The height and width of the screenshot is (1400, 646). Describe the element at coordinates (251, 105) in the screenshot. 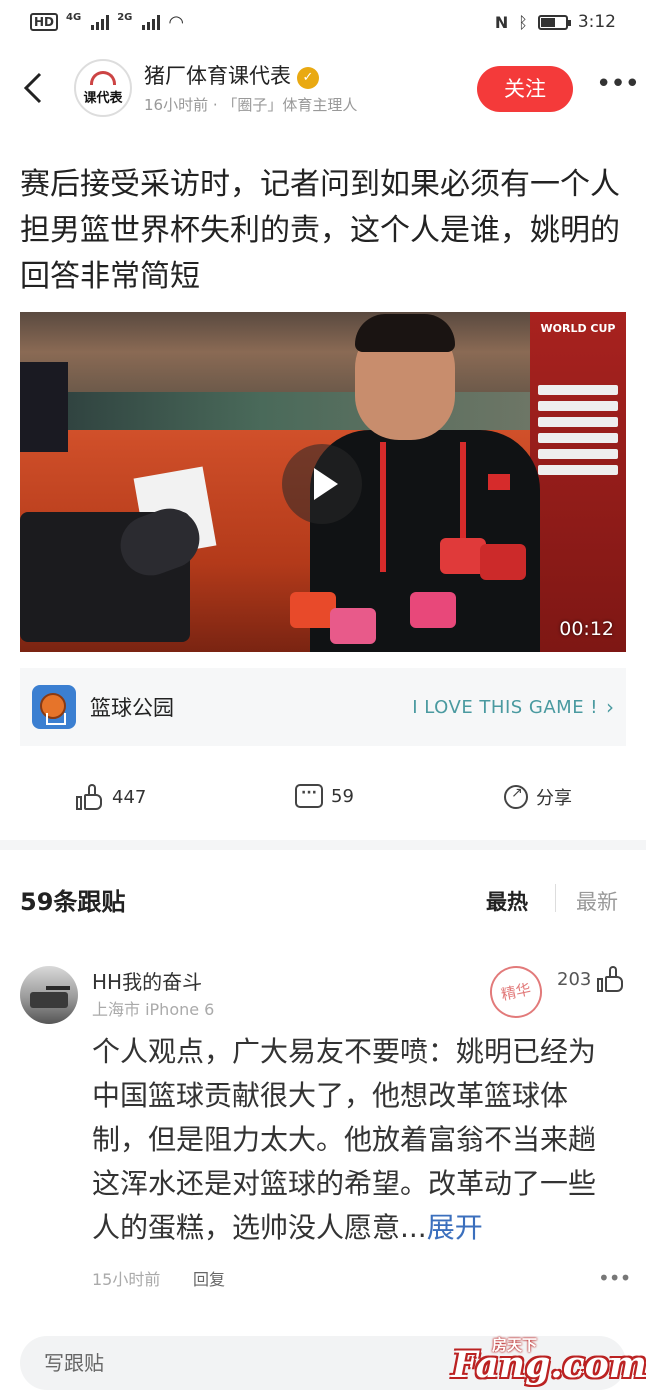

I see `author-meta: 16小时前 · 「圈子」体育主理人` at that location.